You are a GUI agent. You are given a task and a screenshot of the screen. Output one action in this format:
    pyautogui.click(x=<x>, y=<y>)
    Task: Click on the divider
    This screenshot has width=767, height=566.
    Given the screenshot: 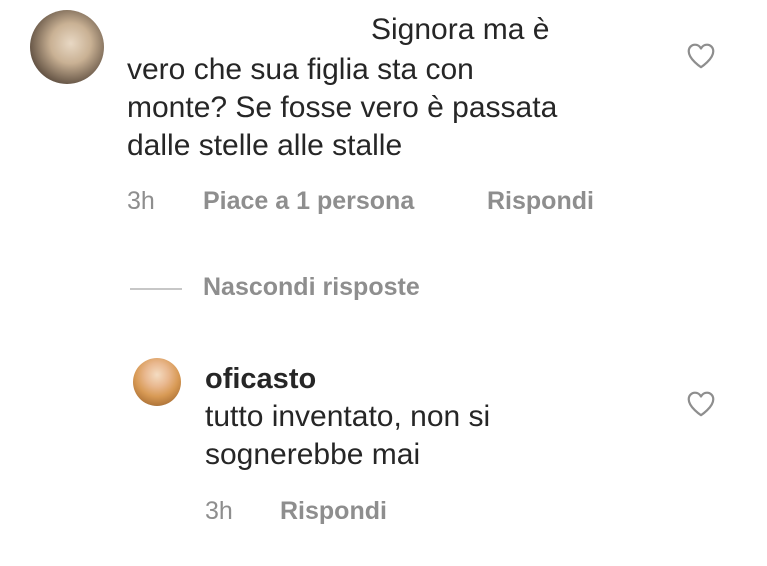 What is the action you would take?
    pyautogui.click(x=156, y=289)
    